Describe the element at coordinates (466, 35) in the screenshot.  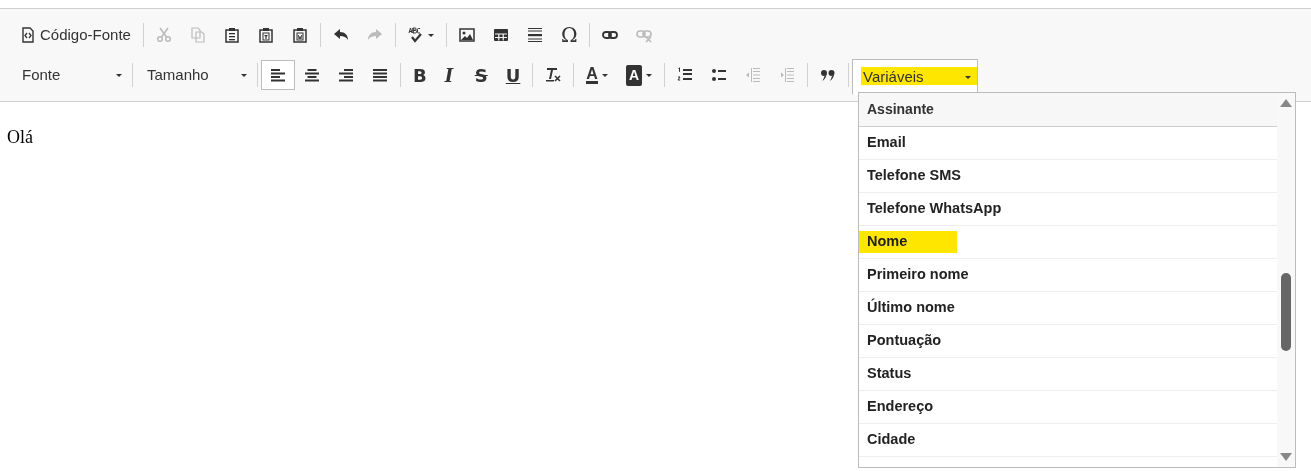
I see `image-icon` at that location.